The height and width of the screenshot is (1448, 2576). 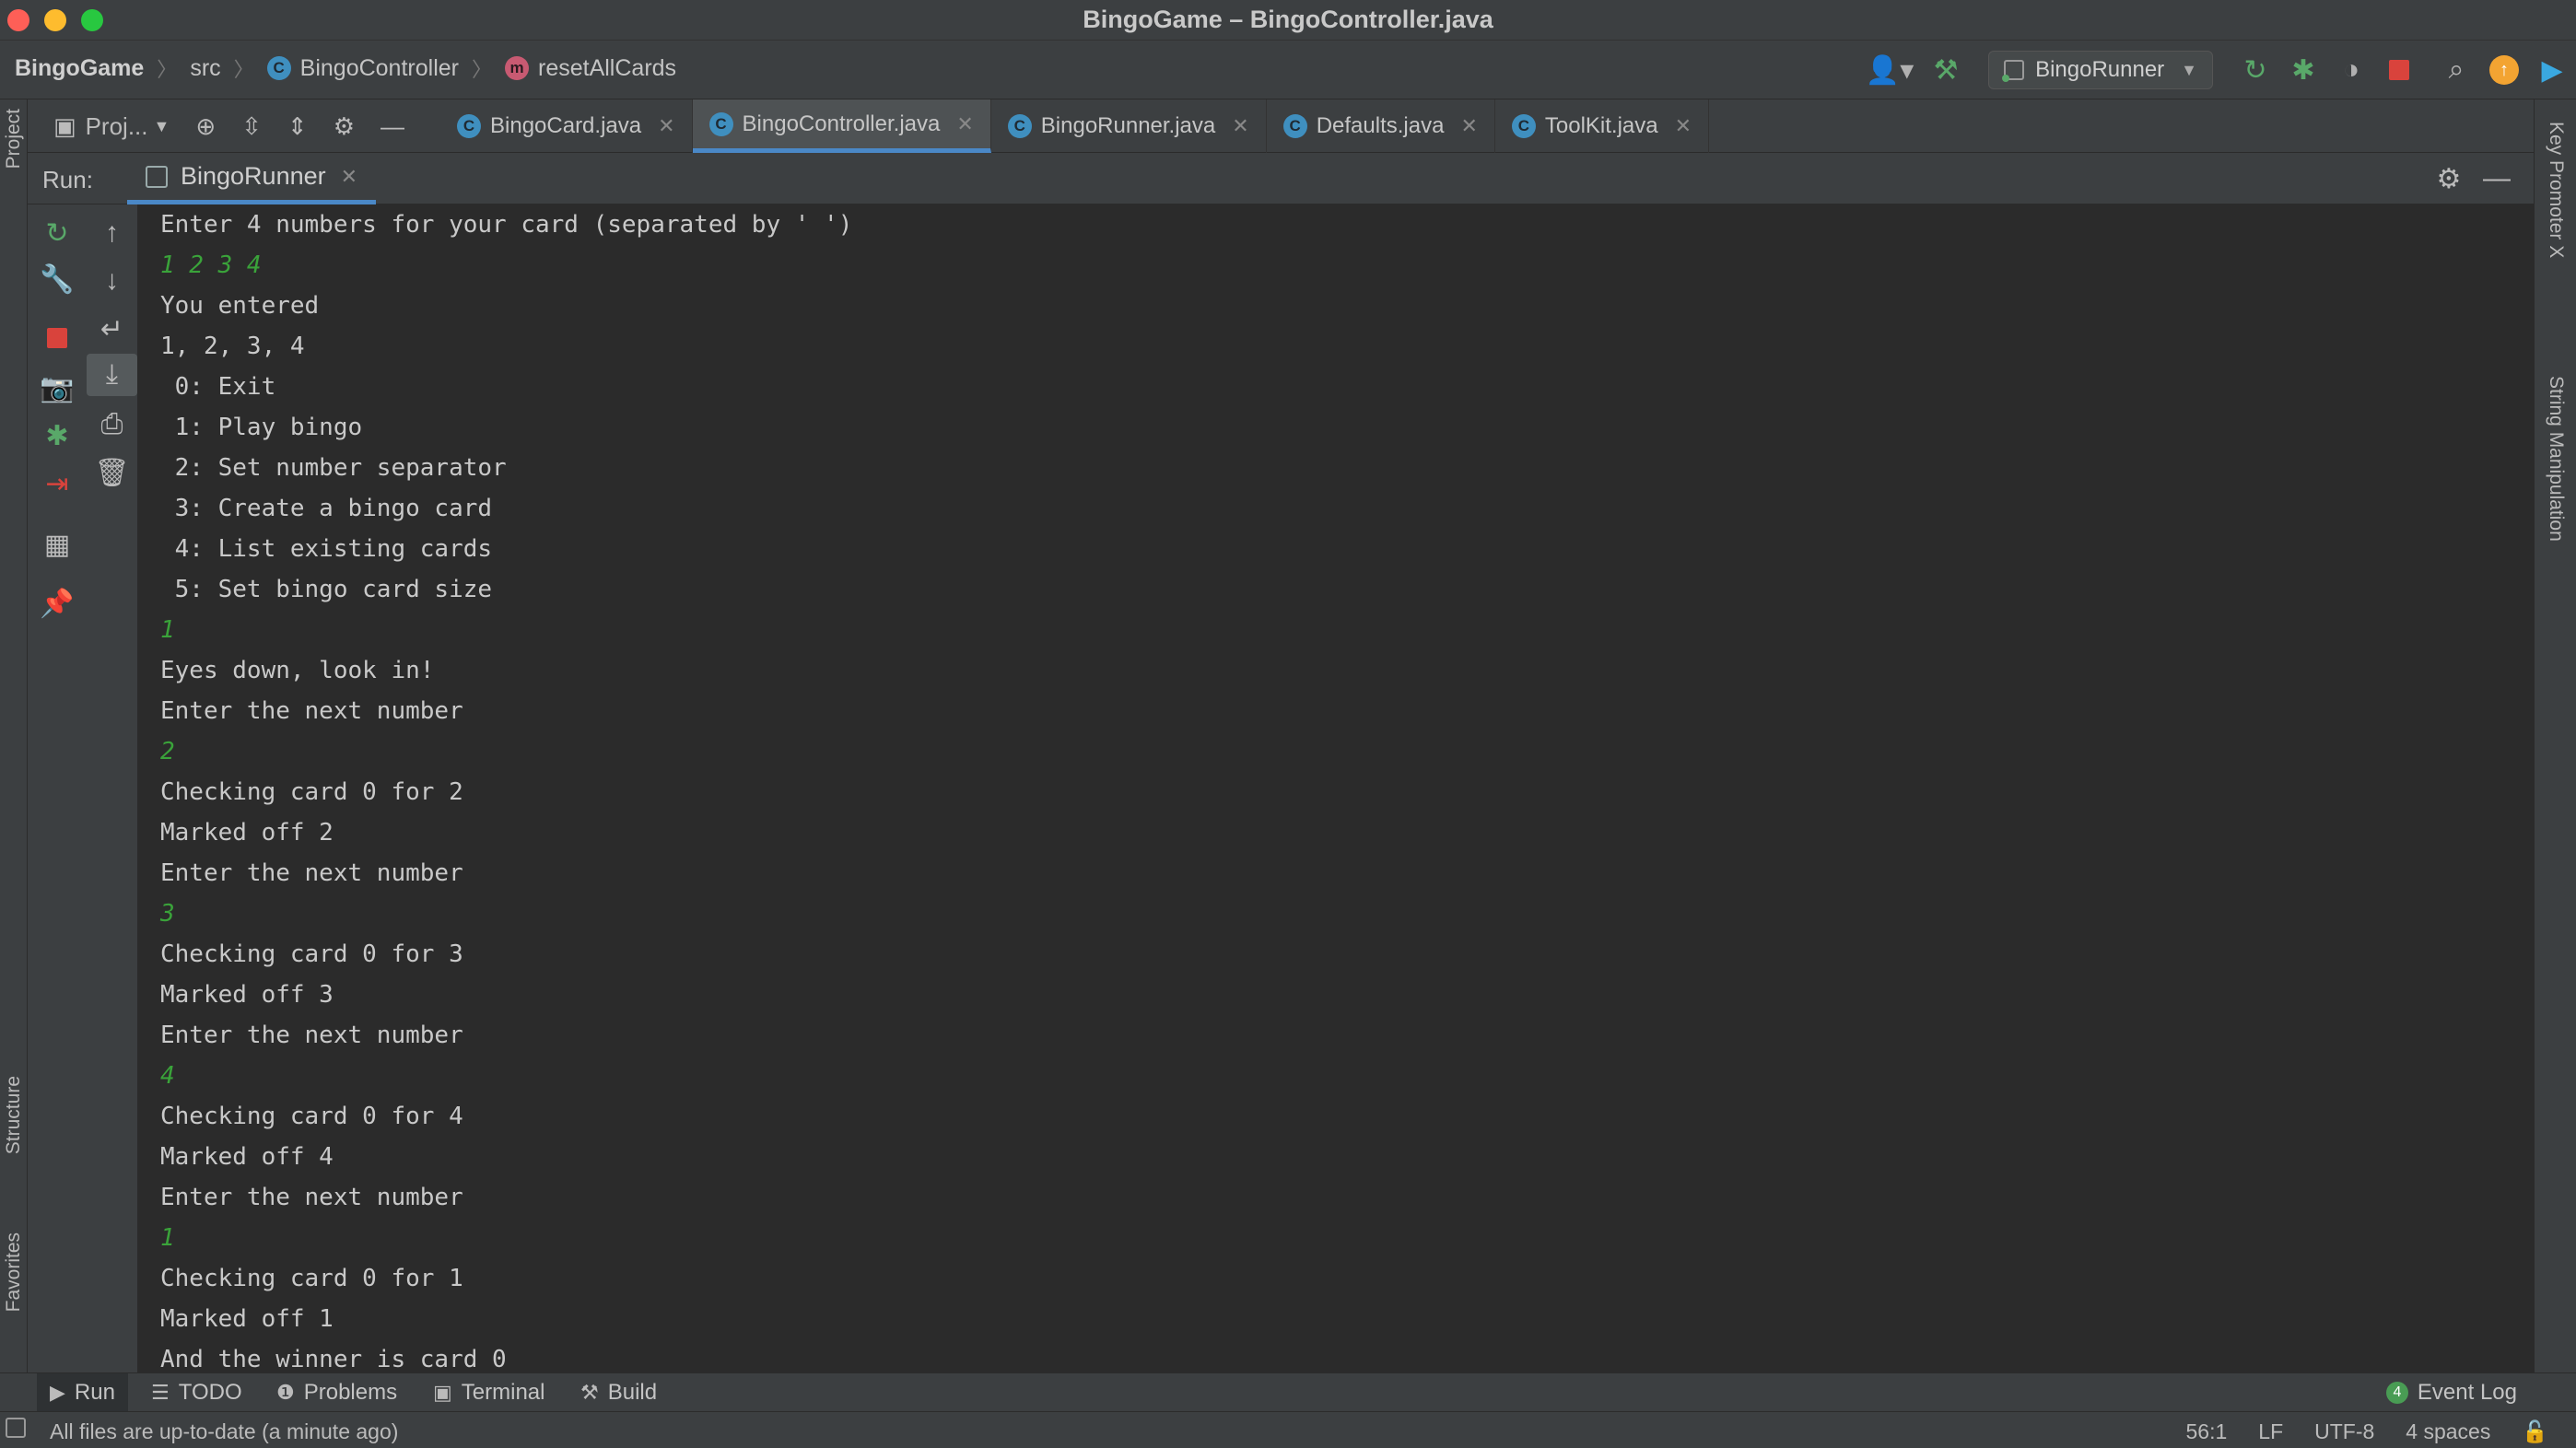 I want to click on project-view-dropdown: ▣ Proj... ▼, so click(x=111, y=127).